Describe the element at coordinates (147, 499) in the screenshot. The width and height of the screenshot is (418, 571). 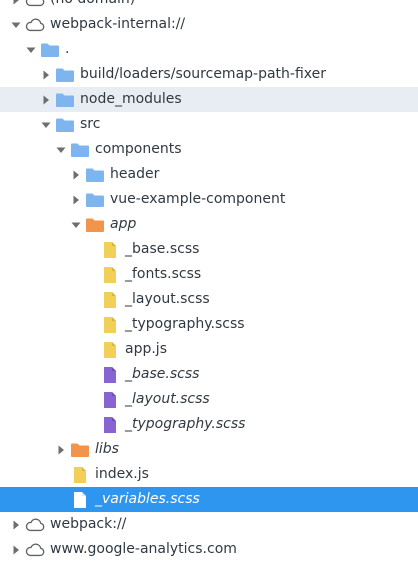
I see `tree-item-label: _variables.scss` at that location.